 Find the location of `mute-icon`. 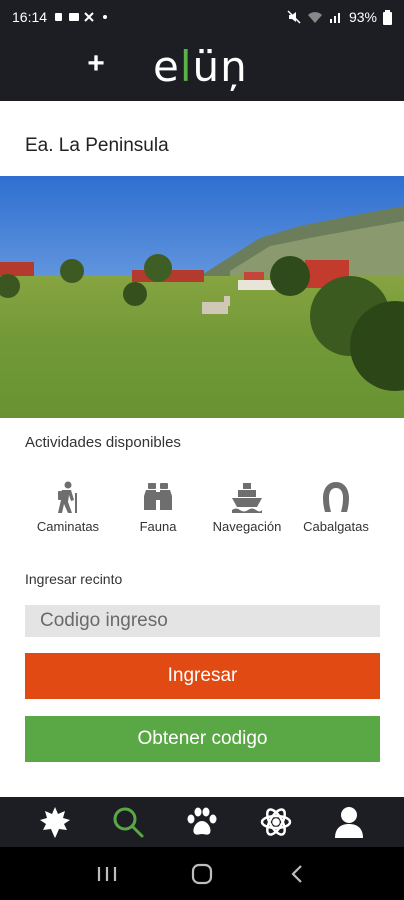

mute-icon is located at coordinates (294, 17).